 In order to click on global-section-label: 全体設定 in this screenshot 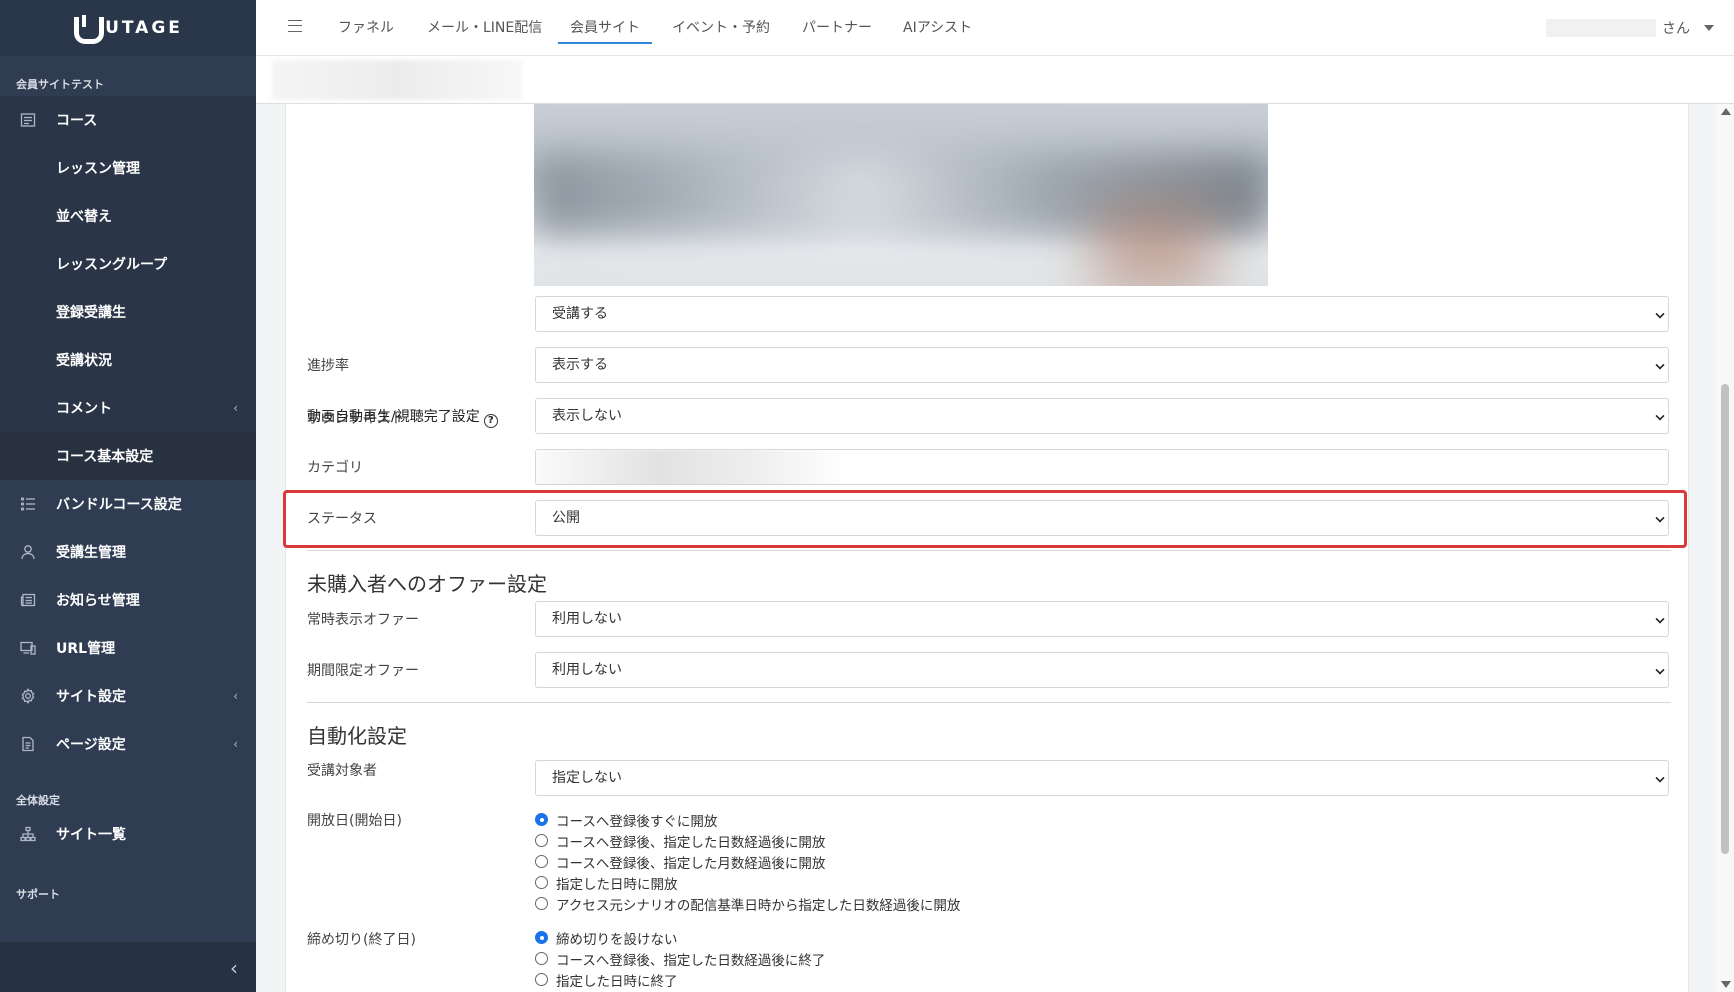, I will do `click(38, 800)`.